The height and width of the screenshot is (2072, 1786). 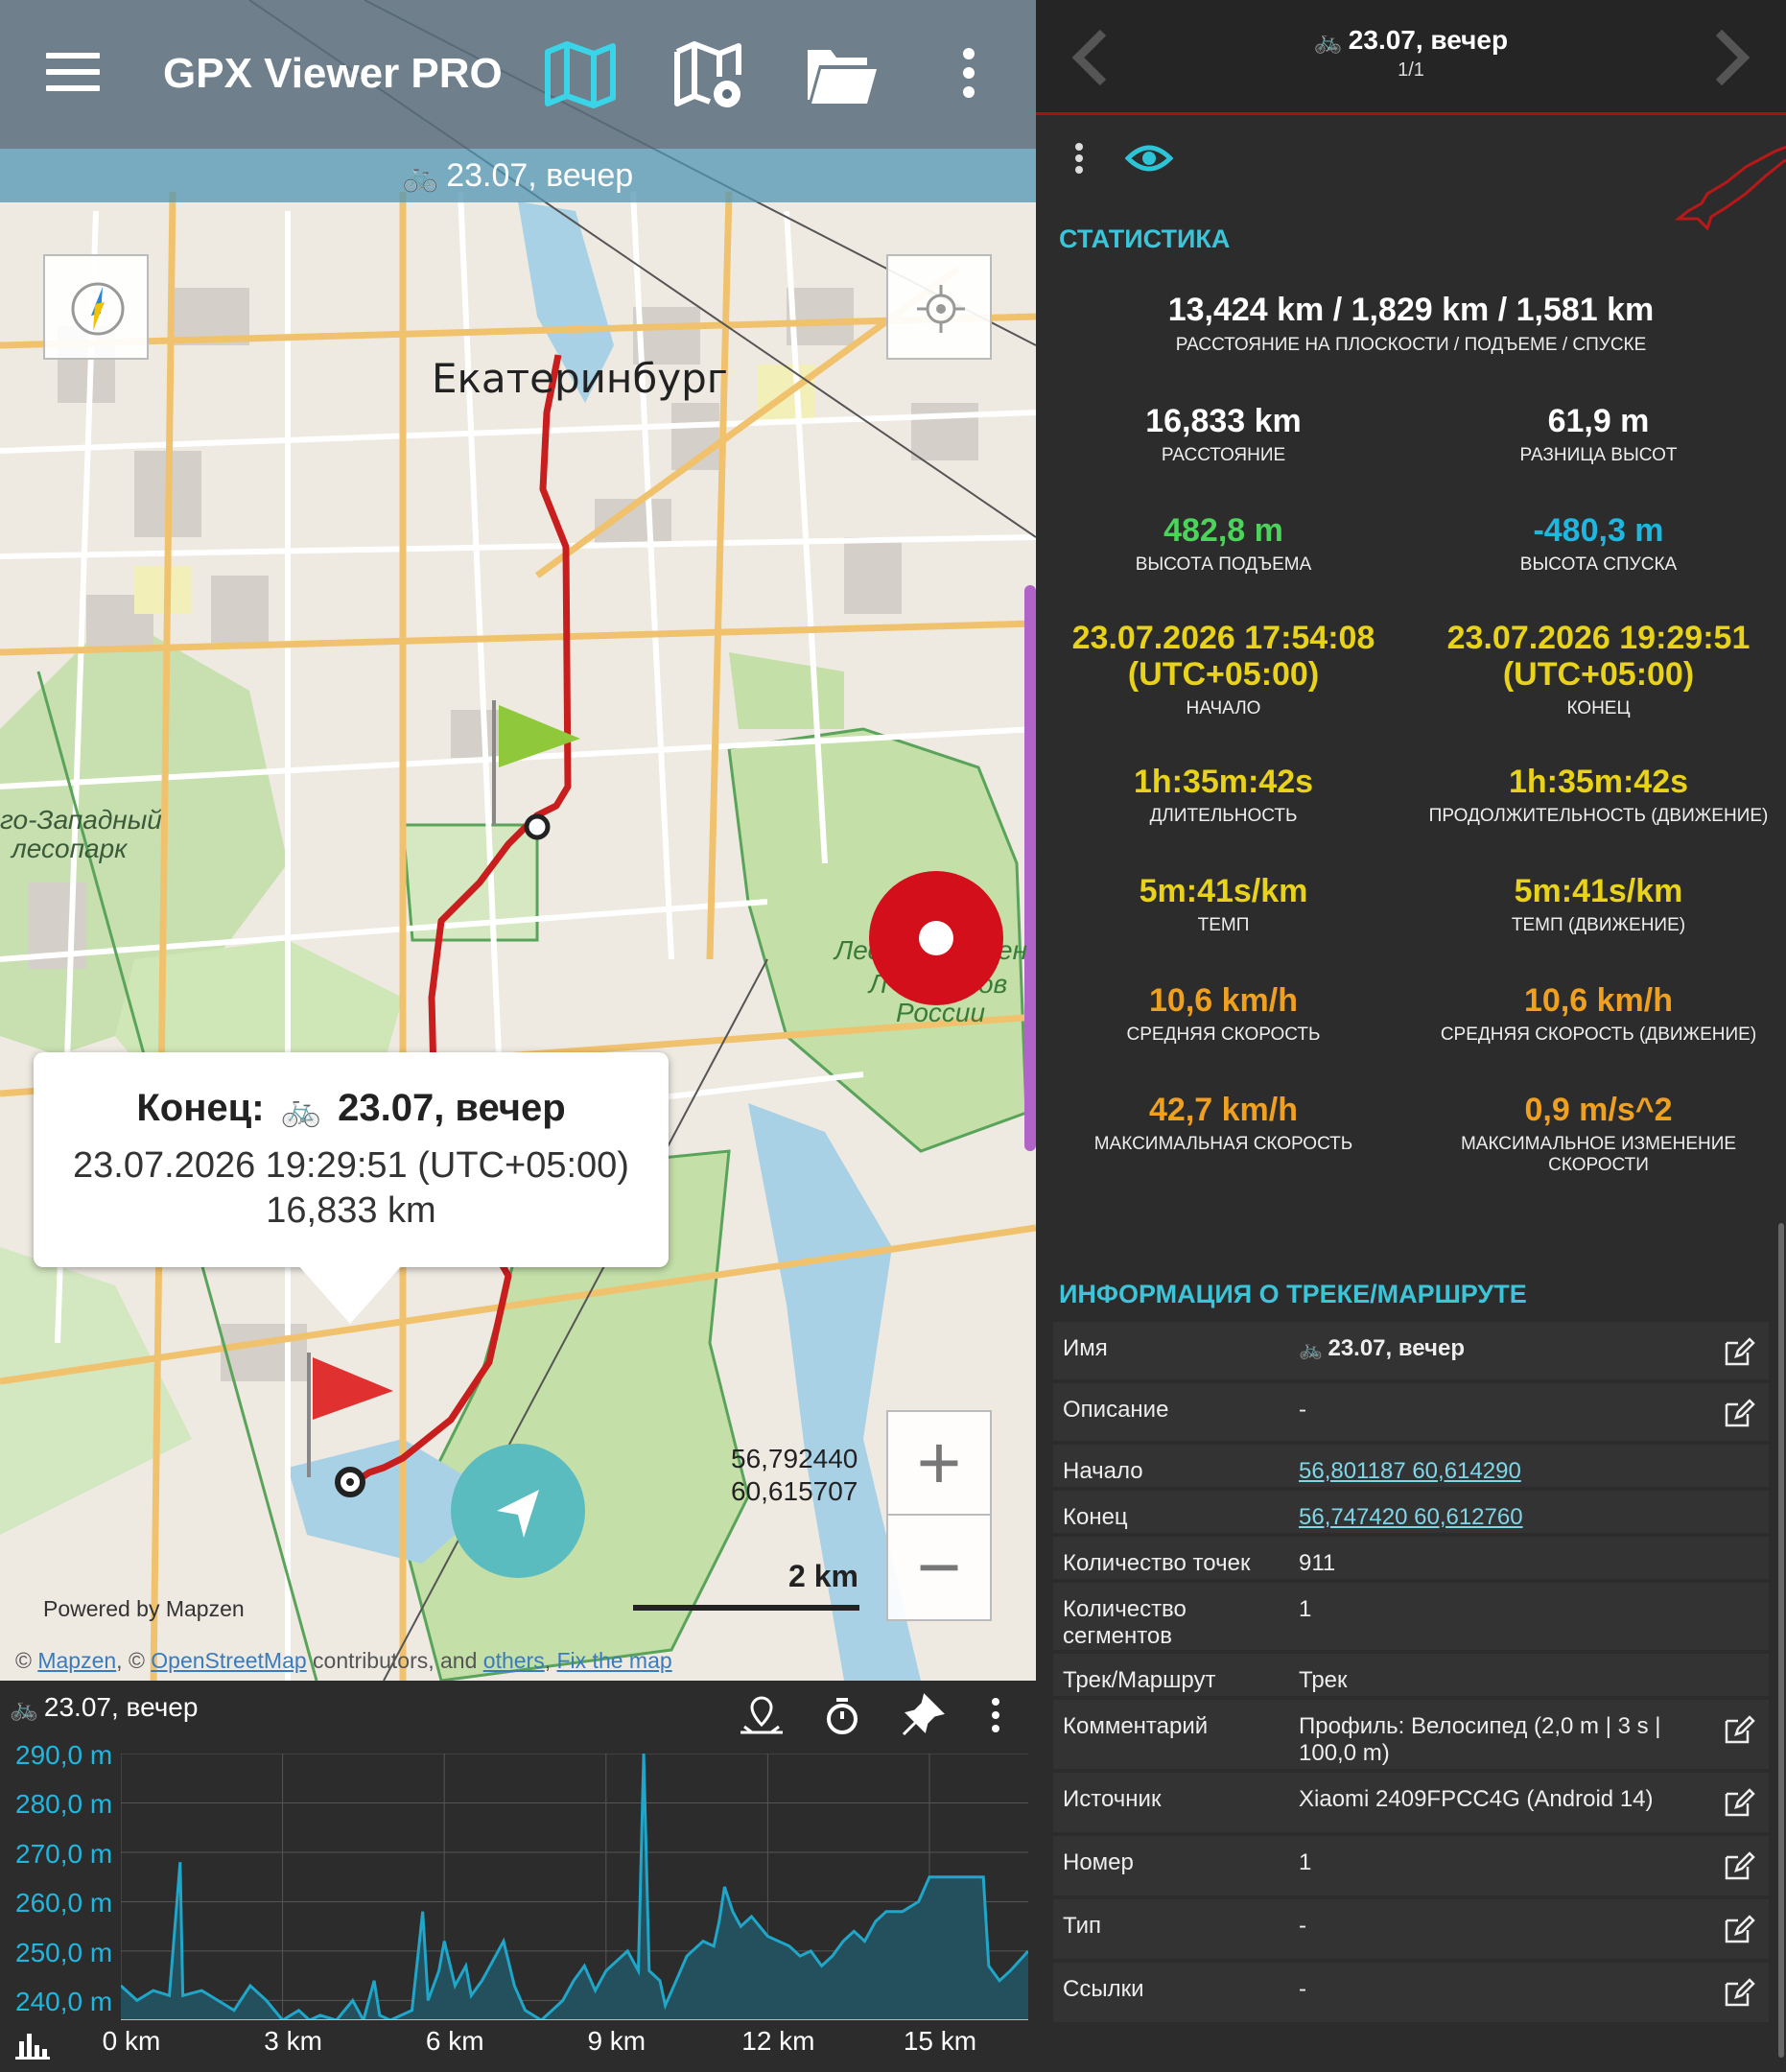 I want to click on scrollbar, so click(x=1781, y=1640).